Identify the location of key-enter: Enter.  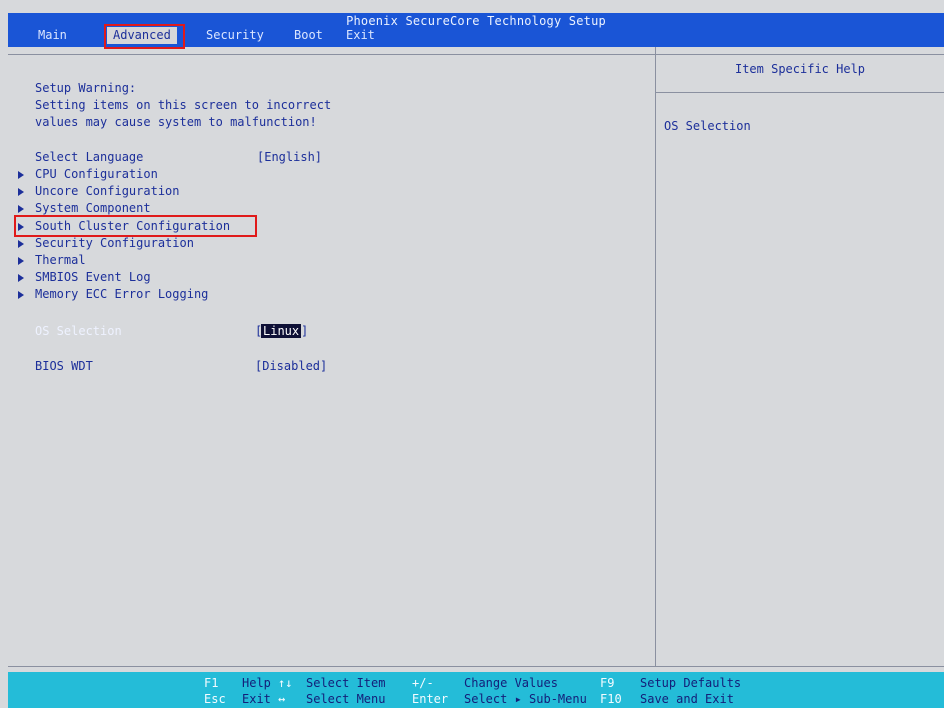
(430, 699).